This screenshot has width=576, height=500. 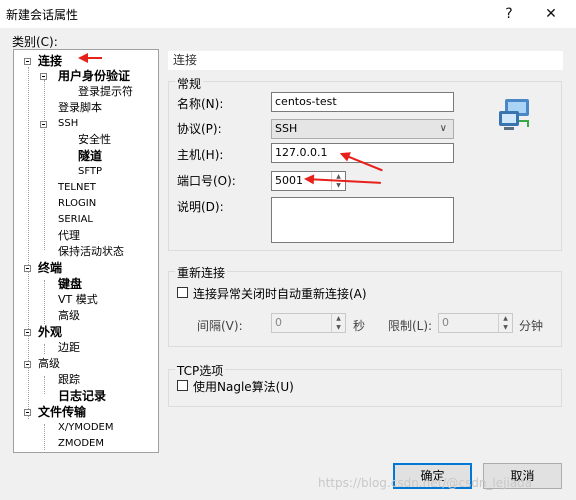 I want to click on tree-item: 日志记录, so click(x=82, y=396).